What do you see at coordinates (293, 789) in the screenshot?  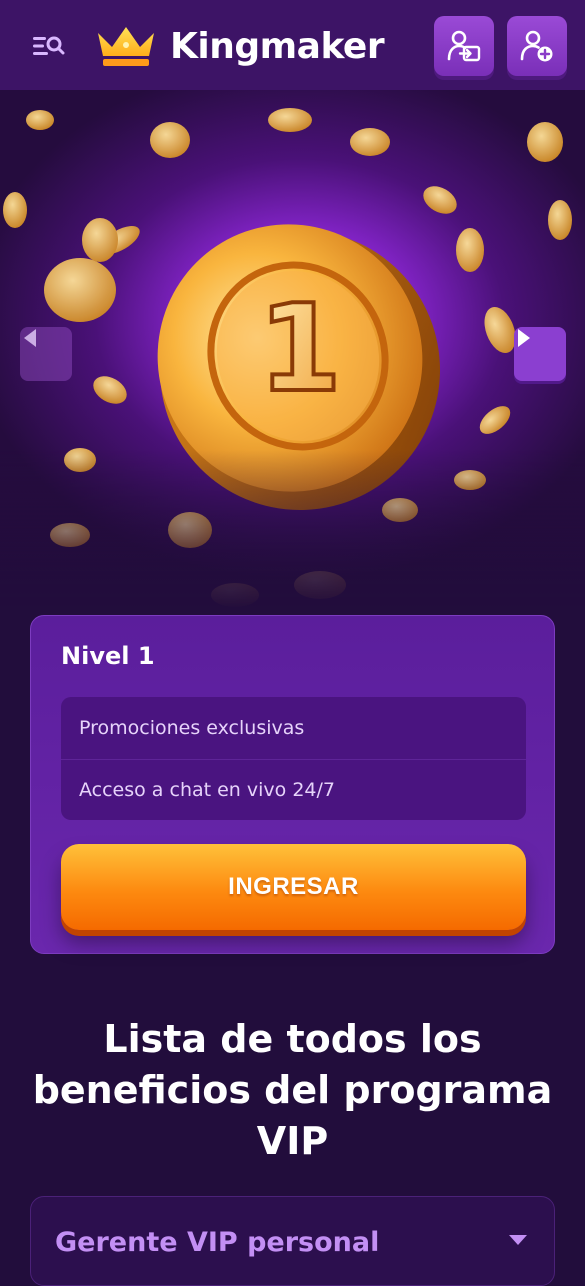 I see `benefit-item: Acceso a chat en vivo 24/7` at bounding box center [293, 789].